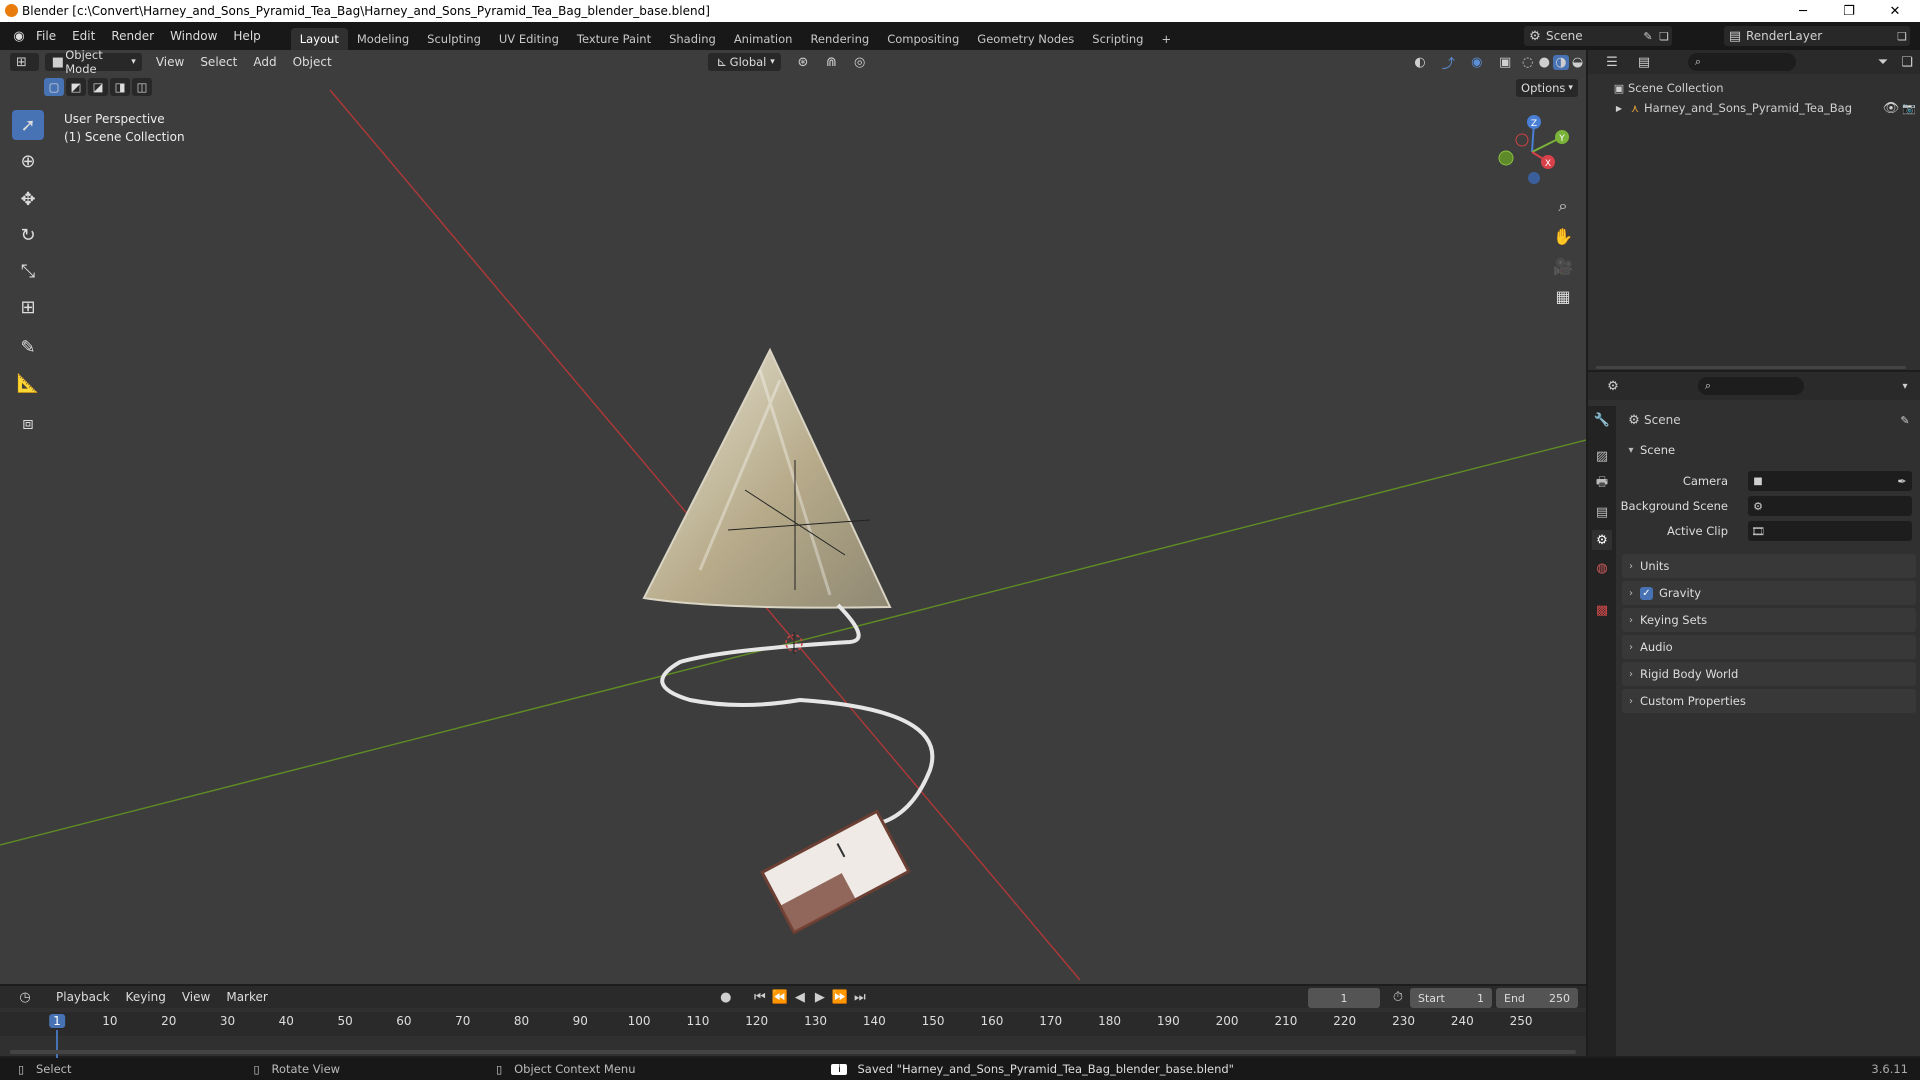 This screenshot has height=1080, width=1920. I want to click on rotate-tool: ↻, so click(28, 235).